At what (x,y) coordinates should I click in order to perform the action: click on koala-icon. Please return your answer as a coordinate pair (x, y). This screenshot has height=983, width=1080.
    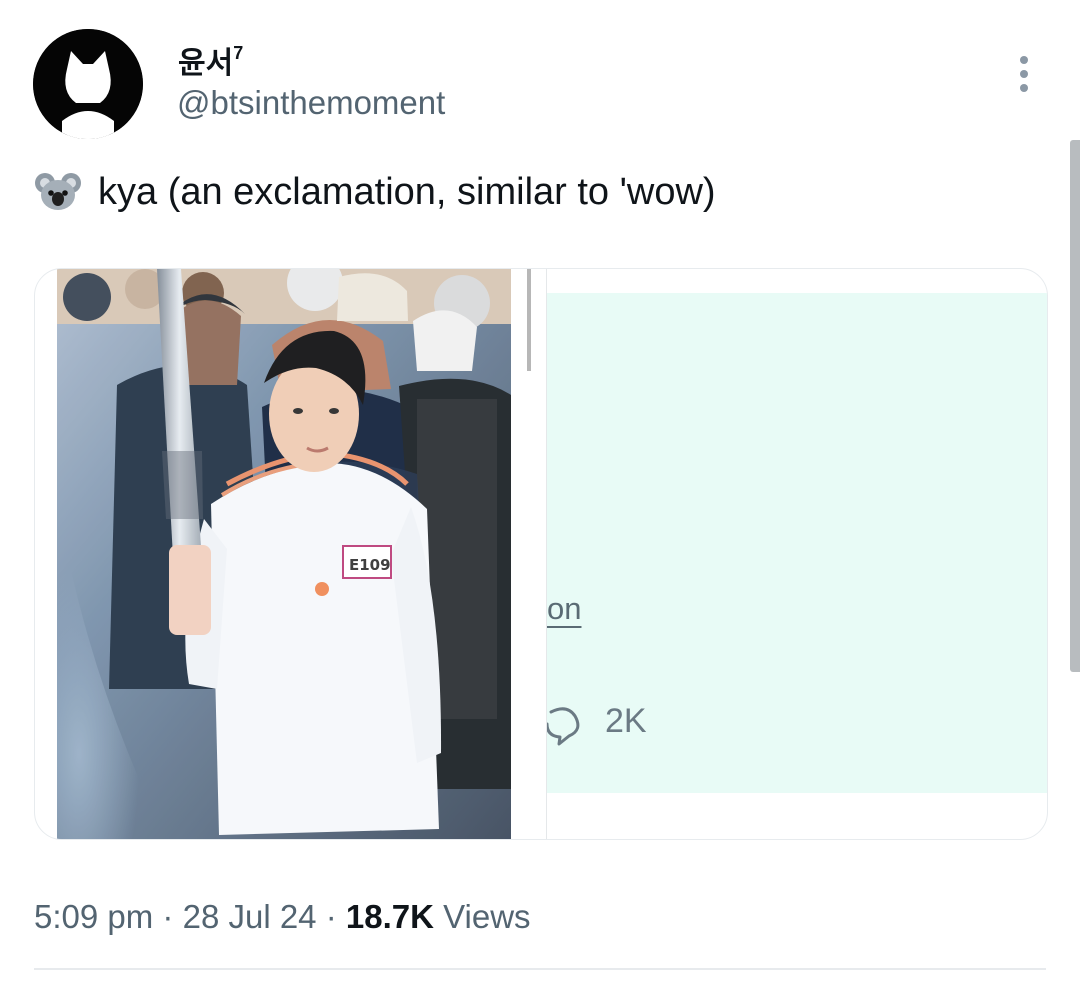
    Looking at the image, I should click on (58, 192).